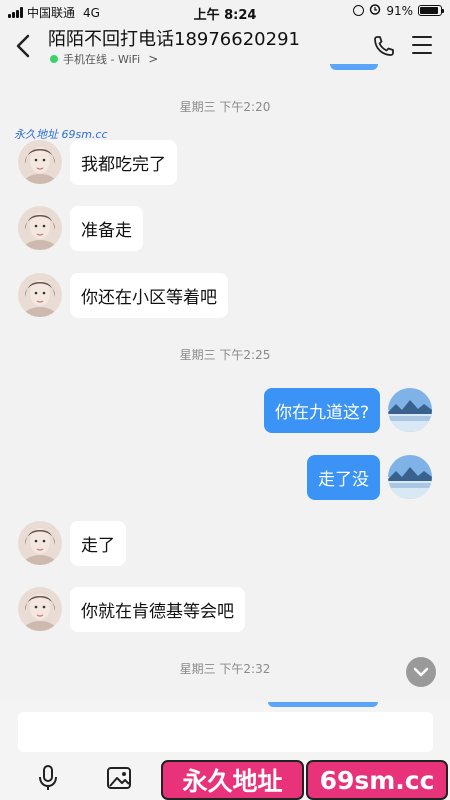 Image resolution: width=450 pixels, height=800 pixels. Describe the element at coordinates (98, 543) in the screenshot. I see `message-bubble-incoming: 走了` at that location.